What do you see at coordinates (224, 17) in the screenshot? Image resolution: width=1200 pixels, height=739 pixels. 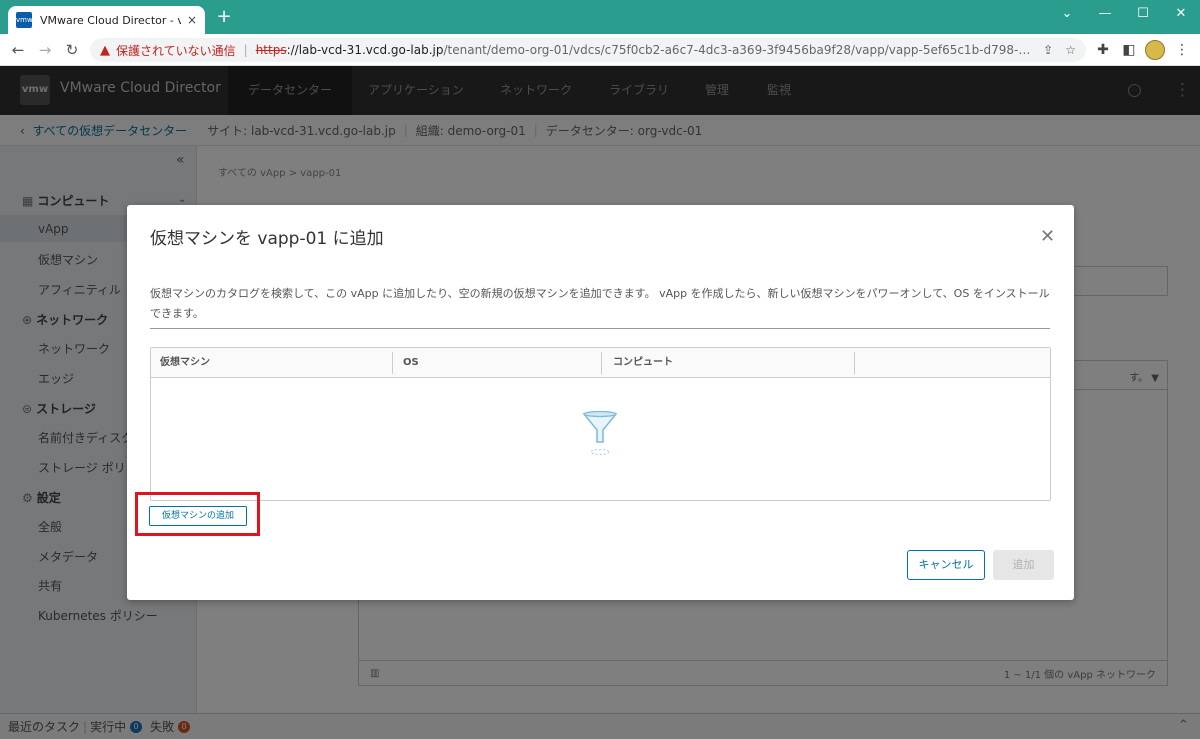 I see `new-tab-button: +` at bounding box center [224, 17].